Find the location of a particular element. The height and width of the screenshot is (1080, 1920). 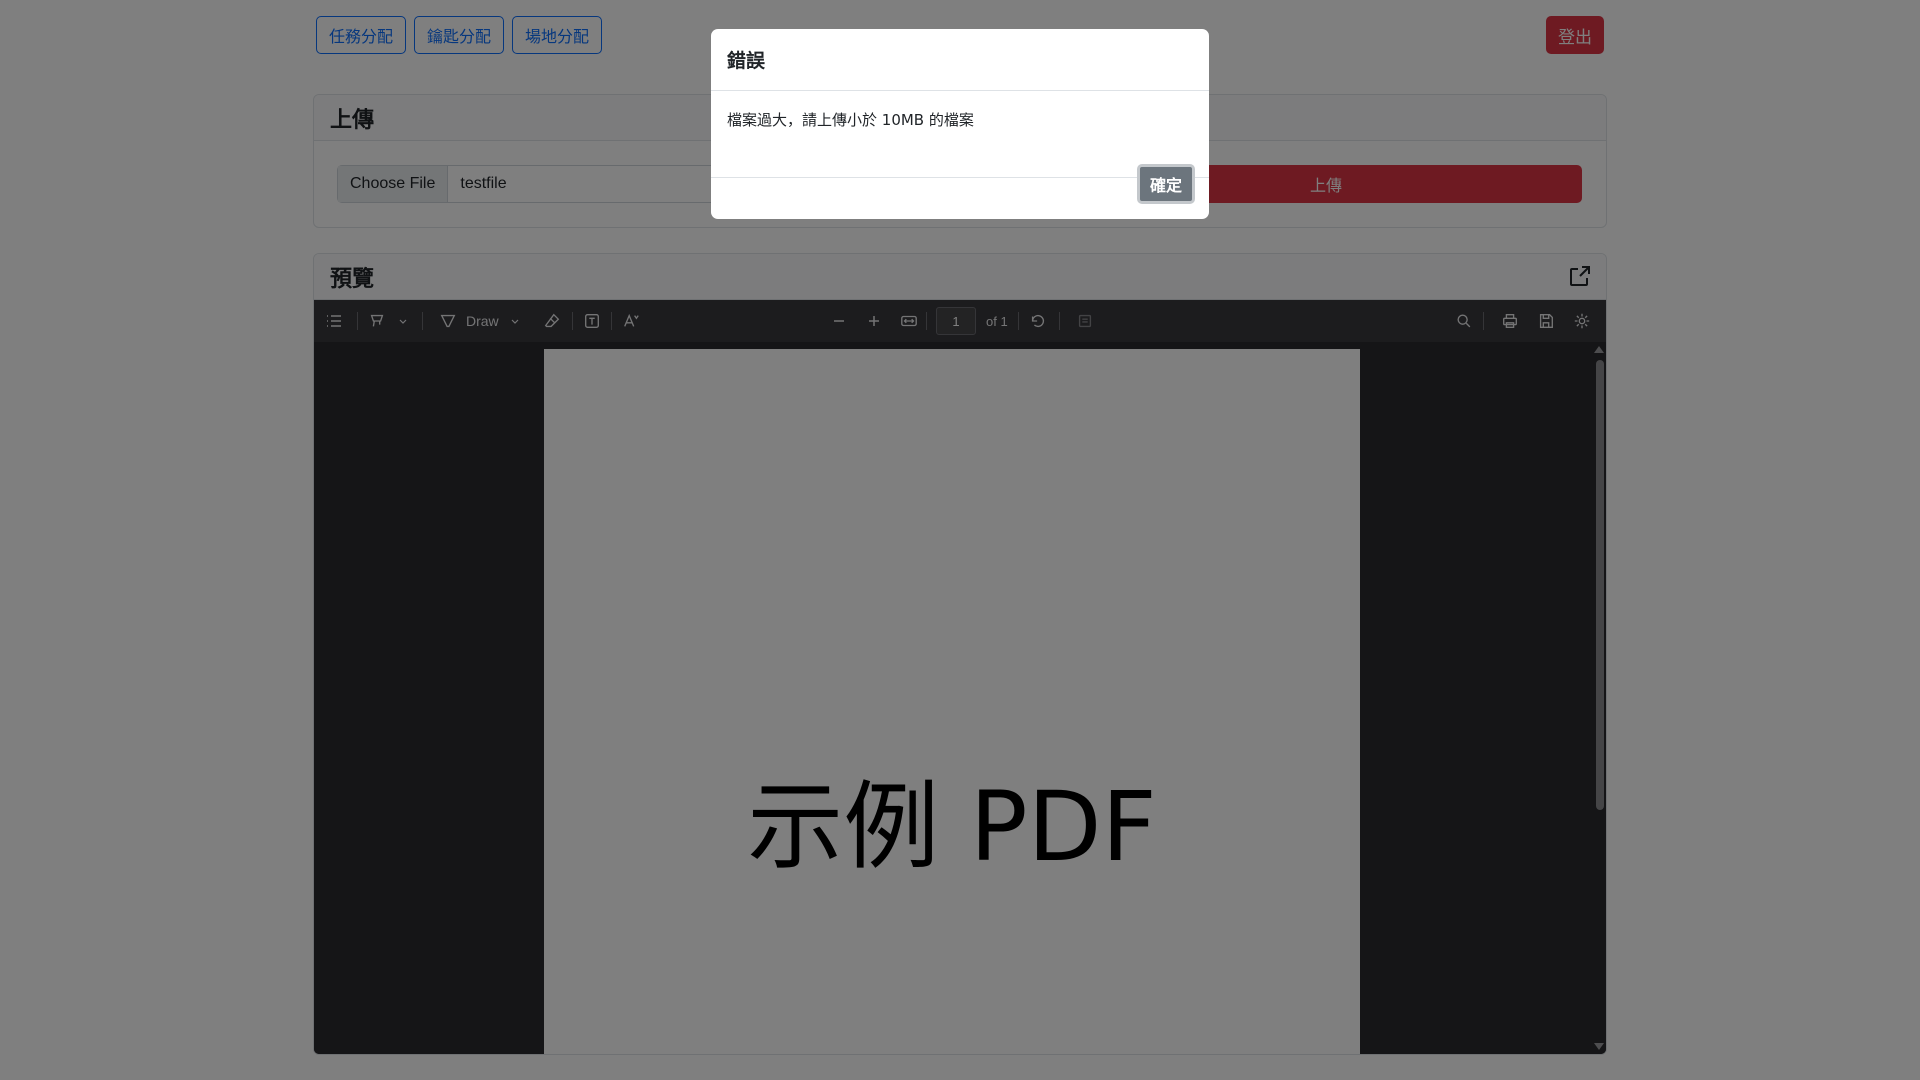

modal-body: 檔案過大，請上傳小於 10MB 的檔案 is located at coordinates (960, 134).